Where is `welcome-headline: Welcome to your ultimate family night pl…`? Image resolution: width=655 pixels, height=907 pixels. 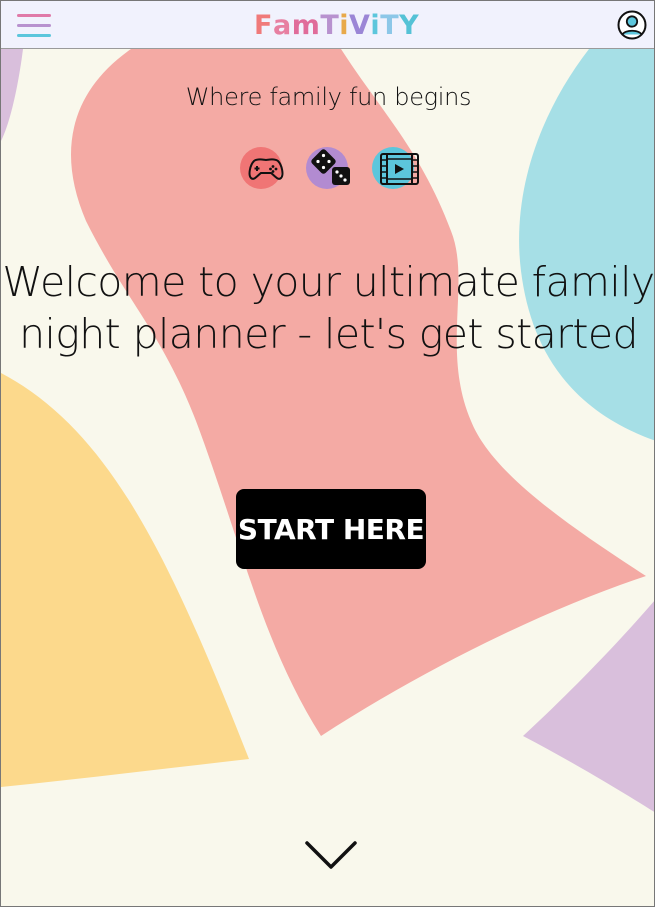 welcome-headline: Welcome to your ultimate family night pl… is located at coordinates (328, 308).